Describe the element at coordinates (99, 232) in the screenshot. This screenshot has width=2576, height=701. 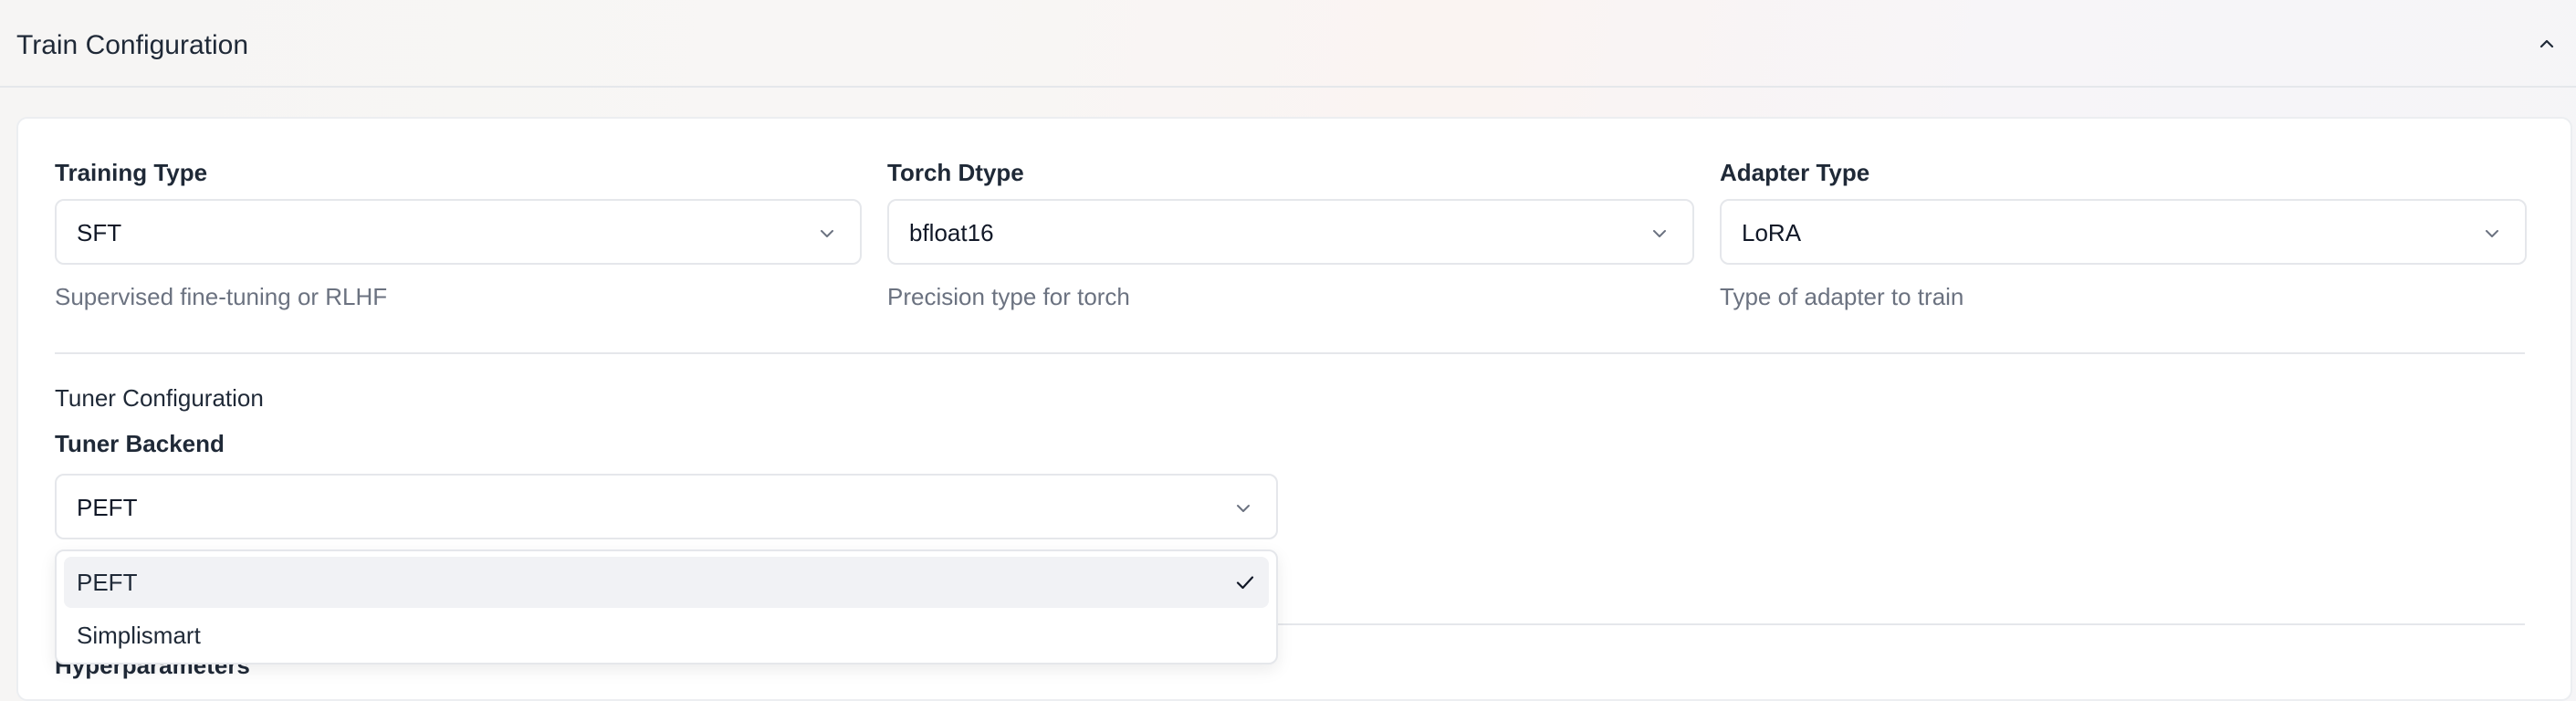
I see `training-type-value: SFT` at that location.